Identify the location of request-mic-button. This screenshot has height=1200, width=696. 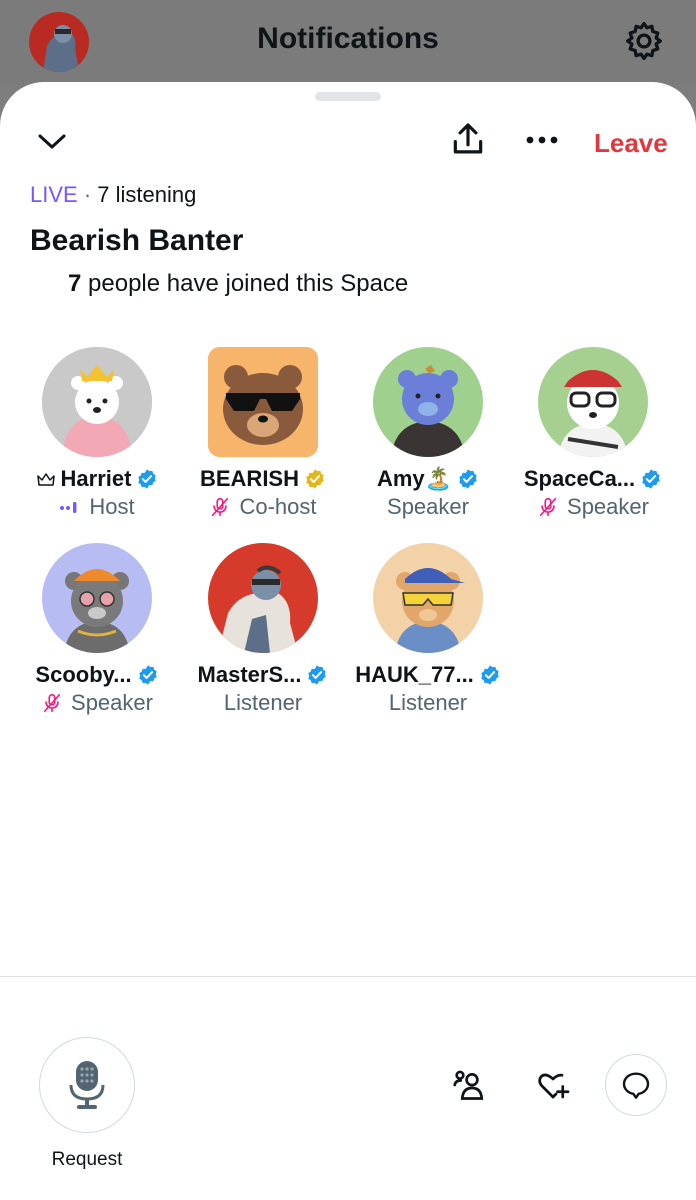
(87, 1085).